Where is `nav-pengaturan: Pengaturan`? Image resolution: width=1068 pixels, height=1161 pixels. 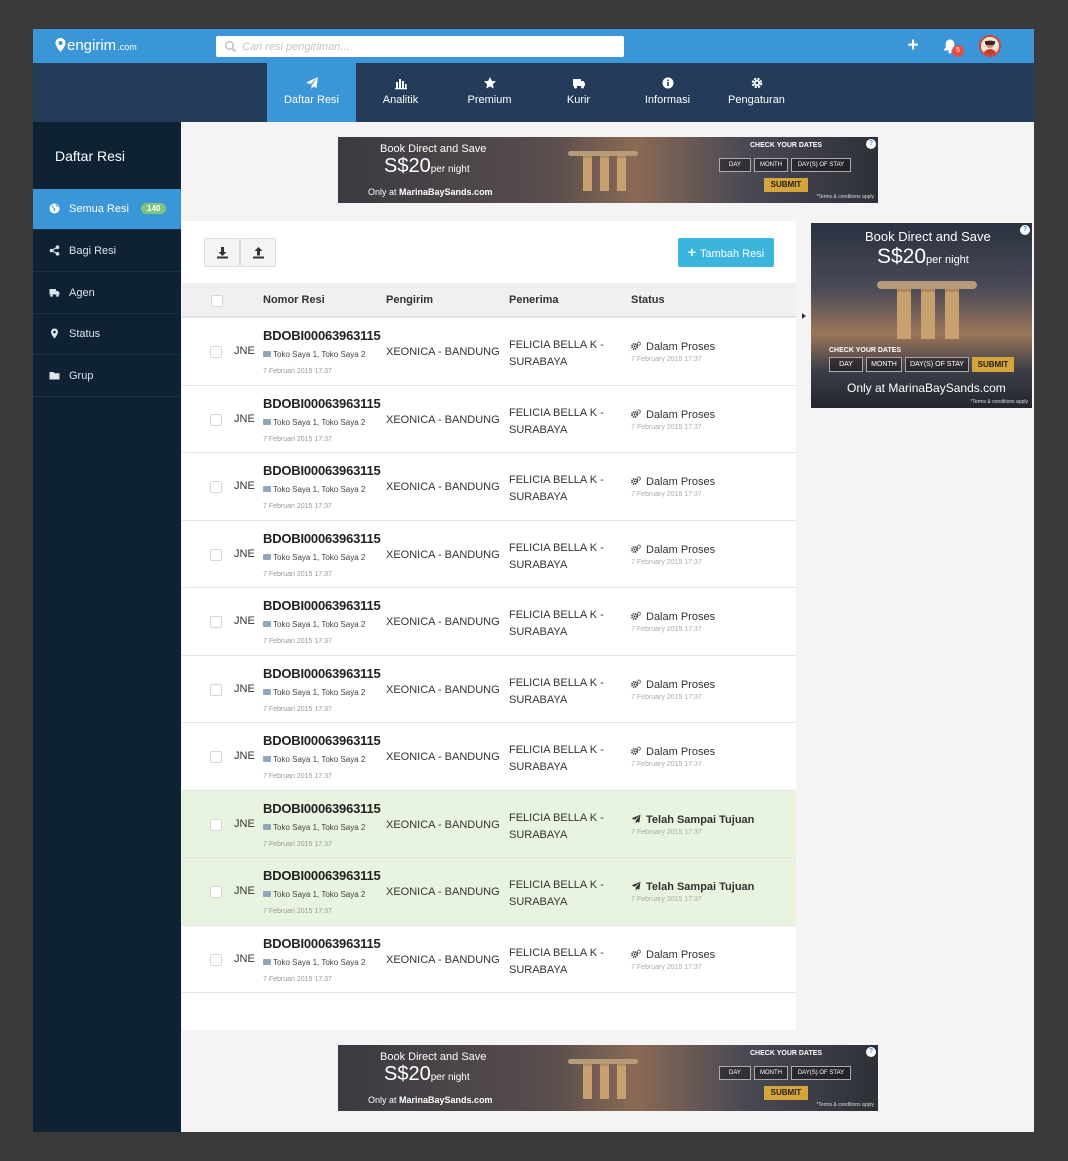 nav-pengaturan: Pengaturan is located at coordinates (756, 92).